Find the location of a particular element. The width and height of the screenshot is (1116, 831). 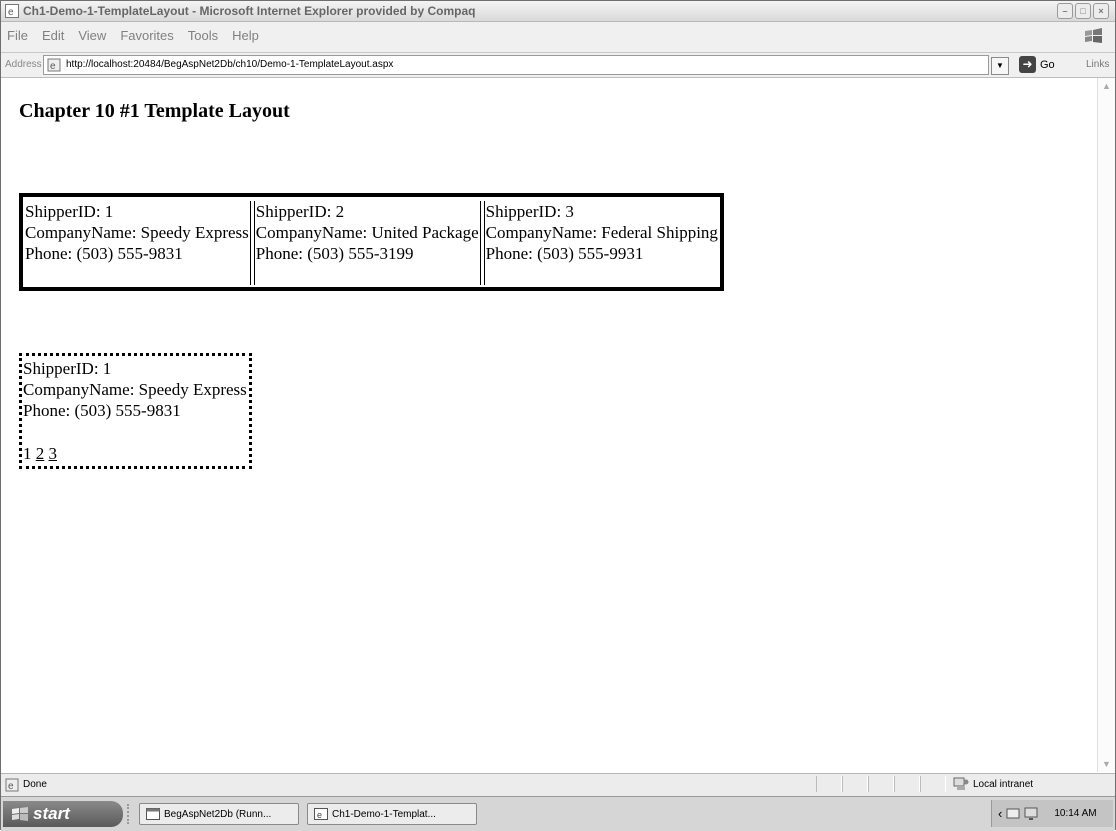

shipper-id: ShipperID: 2 is located at coordinates (300, 211).